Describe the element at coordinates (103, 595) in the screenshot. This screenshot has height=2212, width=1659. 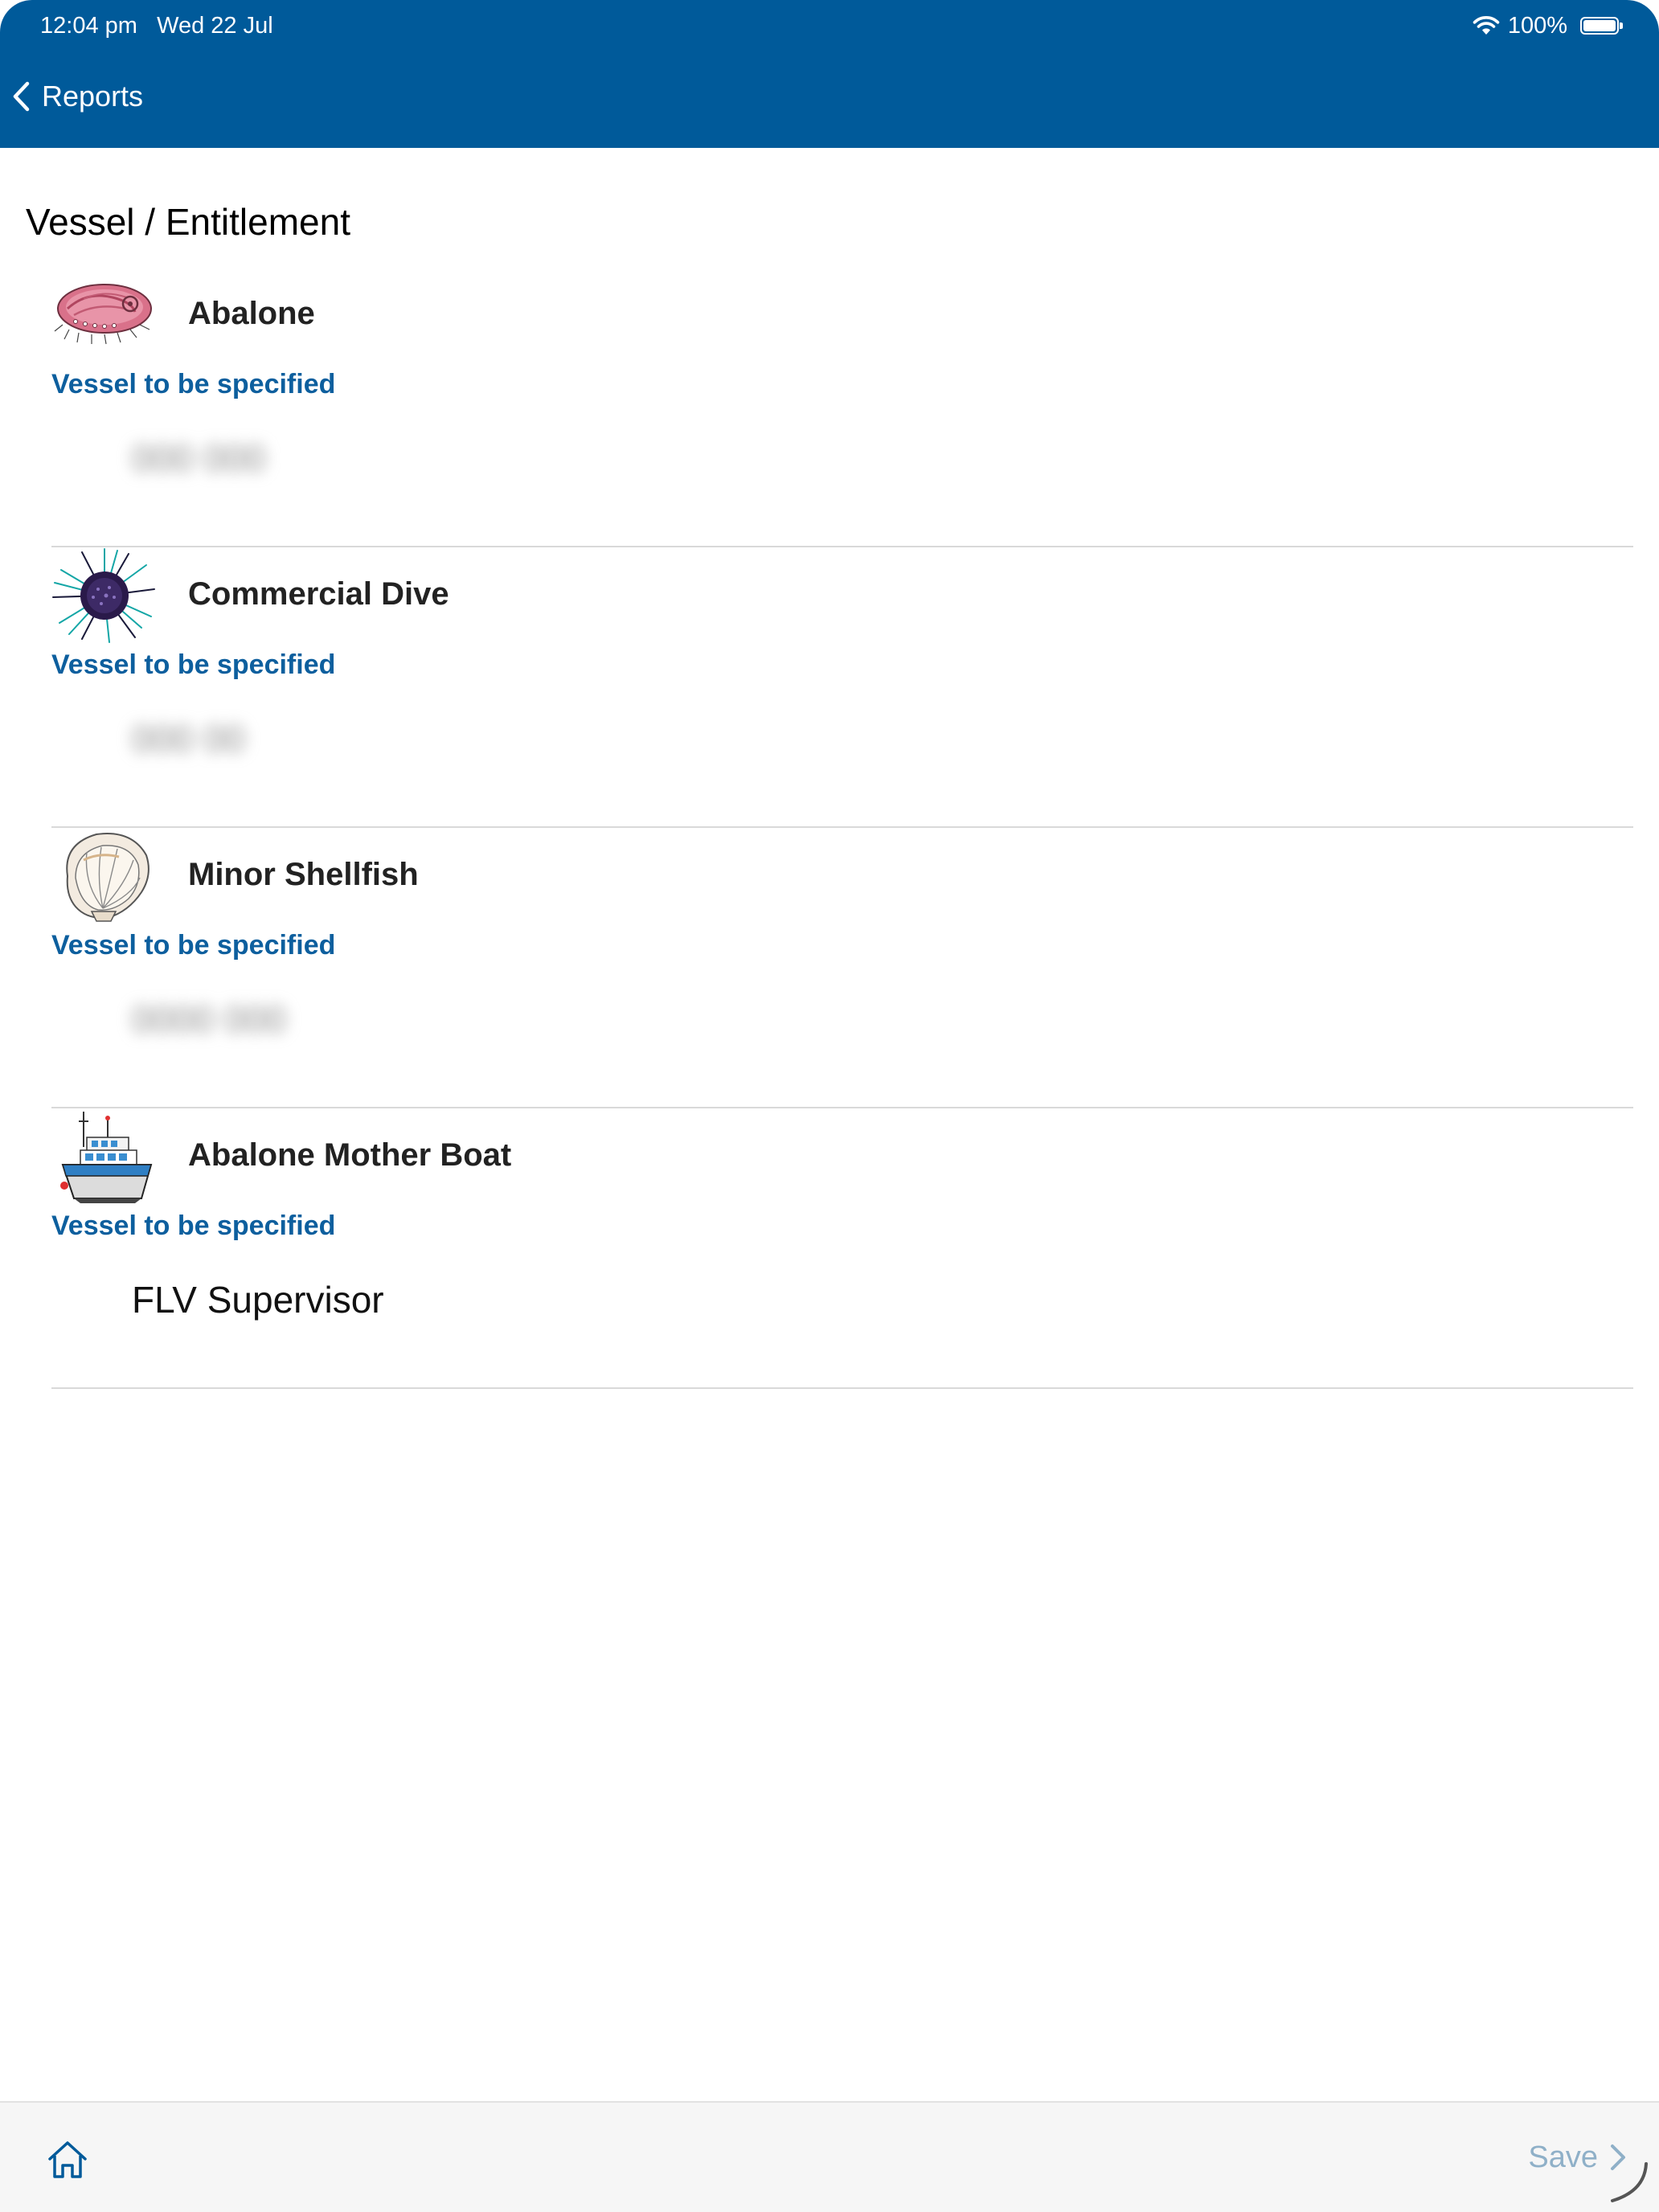
I see `sea-urchin-icon` at that location.